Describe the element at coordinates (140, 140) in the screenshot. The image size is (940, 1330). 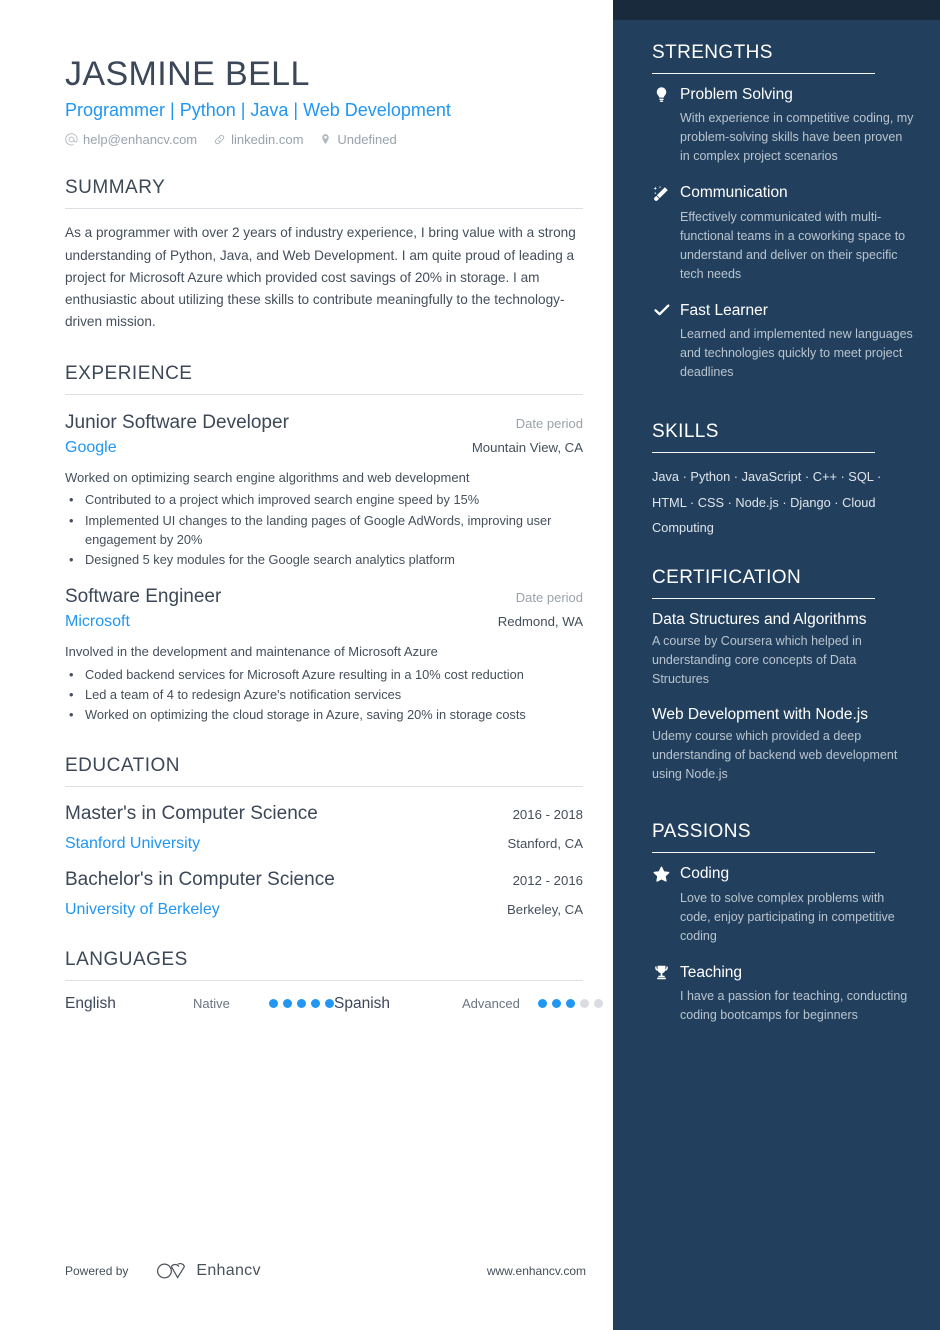
I see `contact-email-text: help@enhancv.com` at that location.